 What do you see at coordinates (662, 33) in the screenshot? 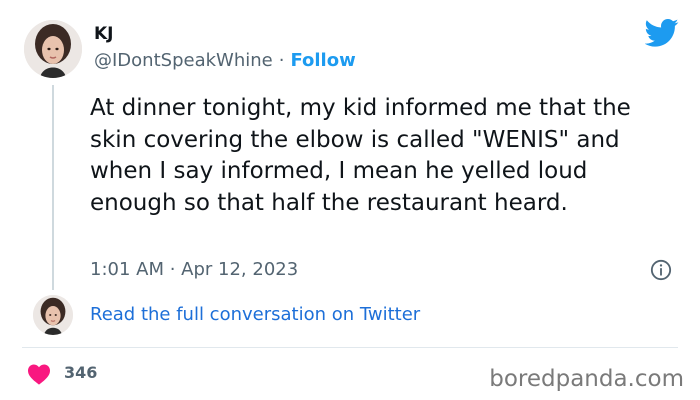
I see `twitter-bird-icon` at bounding box center [662, 33].